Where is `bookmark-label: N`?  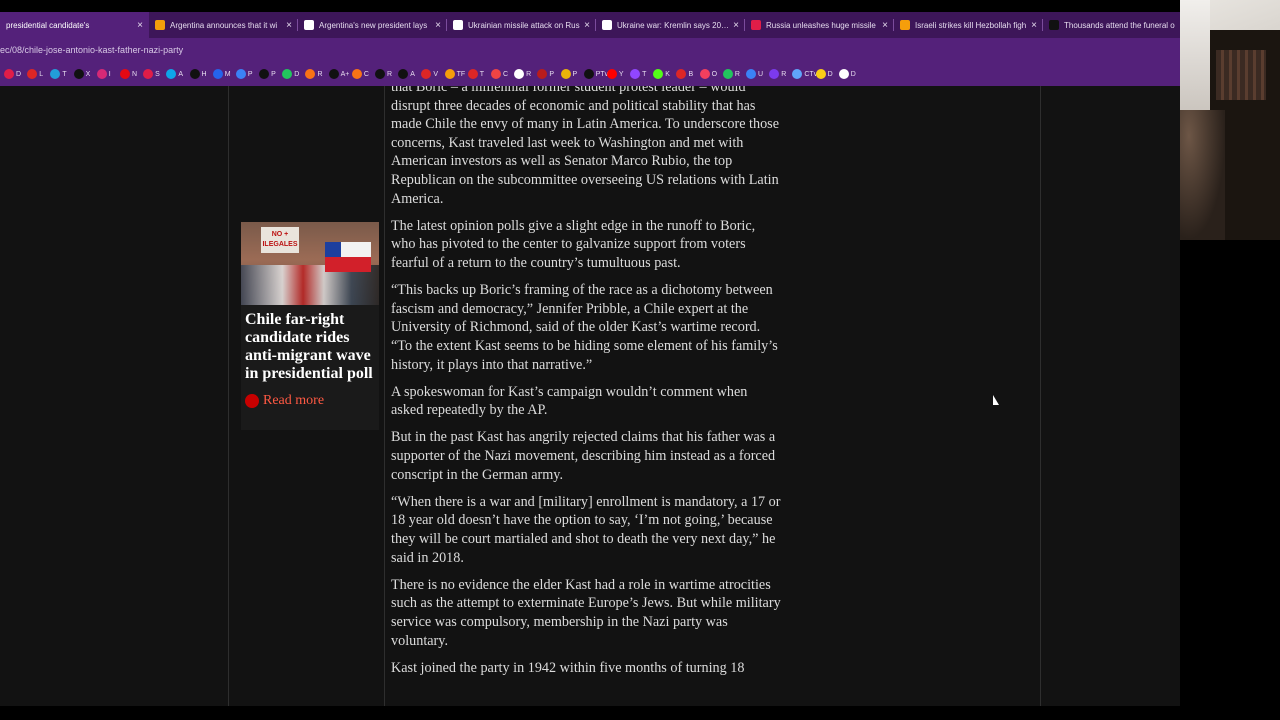 bookmark-label: N is located at coordinates (134, 74).